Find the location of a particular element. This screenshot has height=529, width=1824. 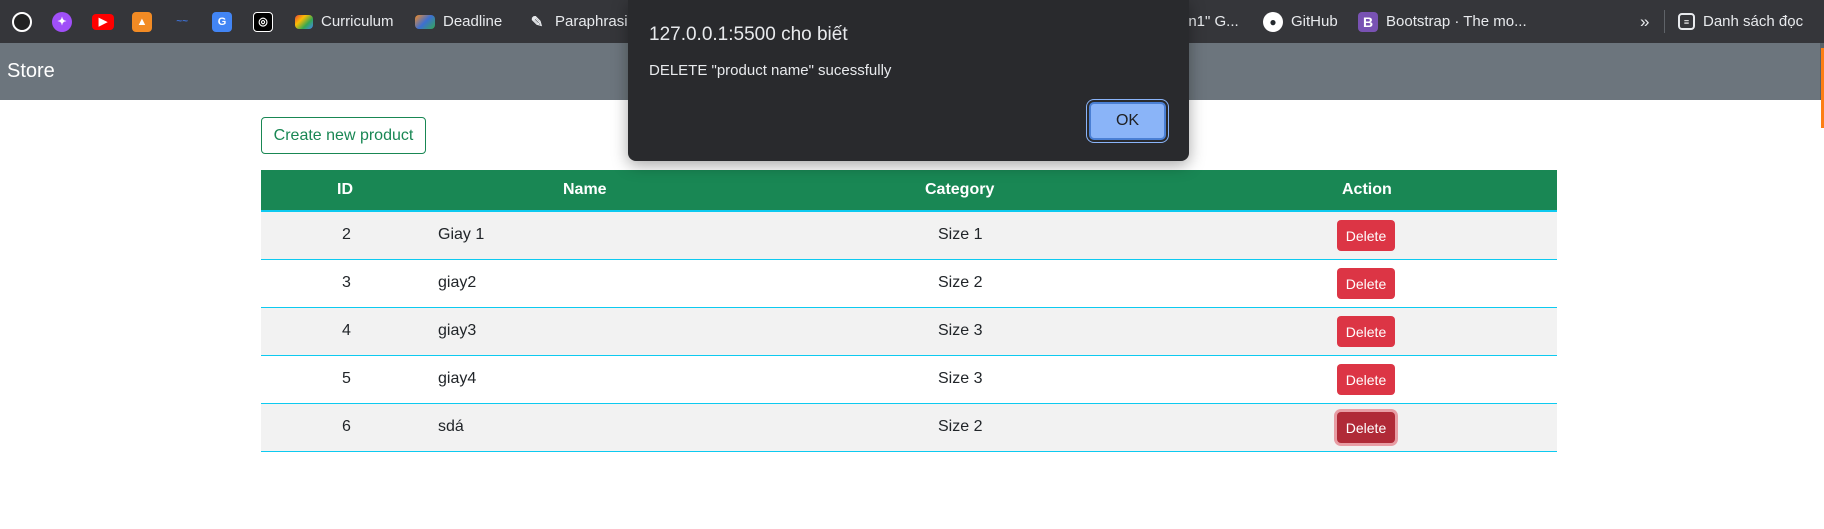

bookmark-compass is located at coordinates (22, 21).